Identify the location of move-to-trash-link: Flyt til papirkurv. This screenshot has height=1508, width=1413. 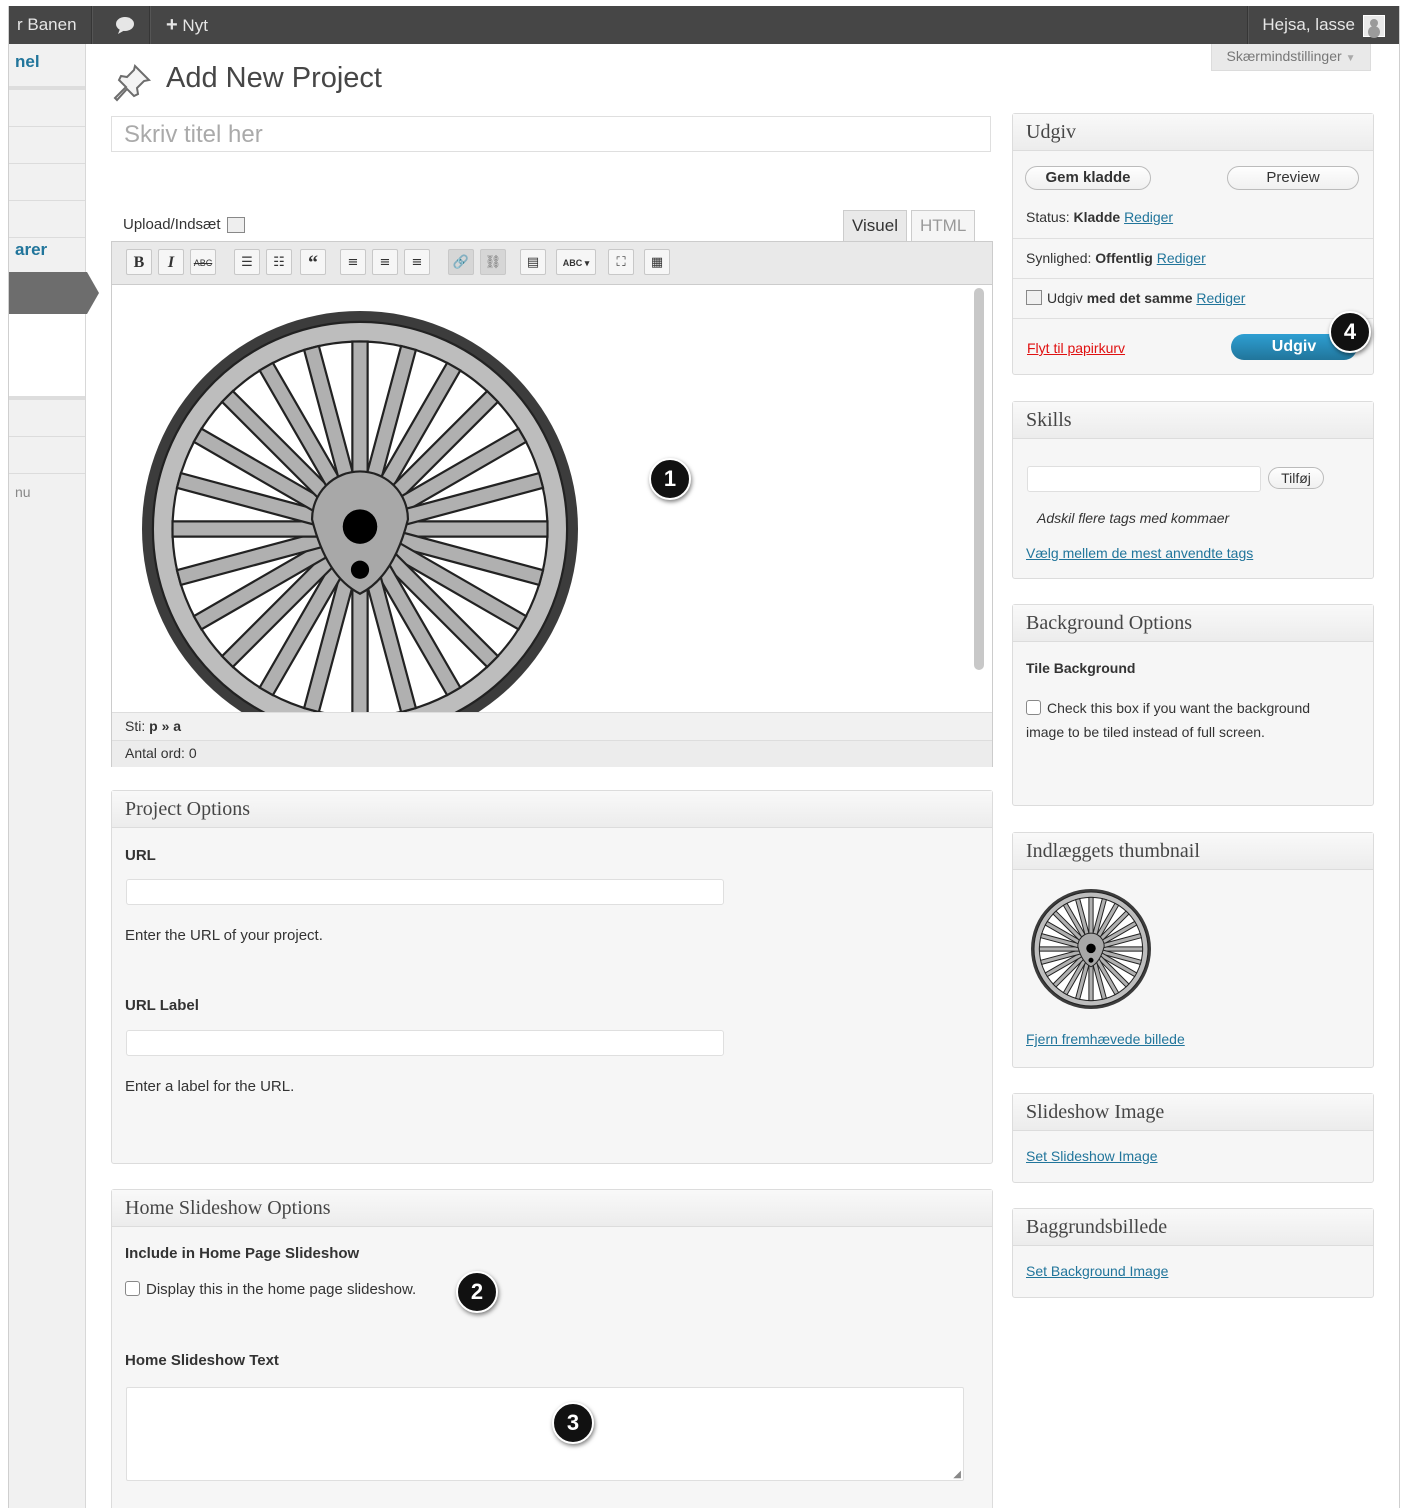
(1076, 348).